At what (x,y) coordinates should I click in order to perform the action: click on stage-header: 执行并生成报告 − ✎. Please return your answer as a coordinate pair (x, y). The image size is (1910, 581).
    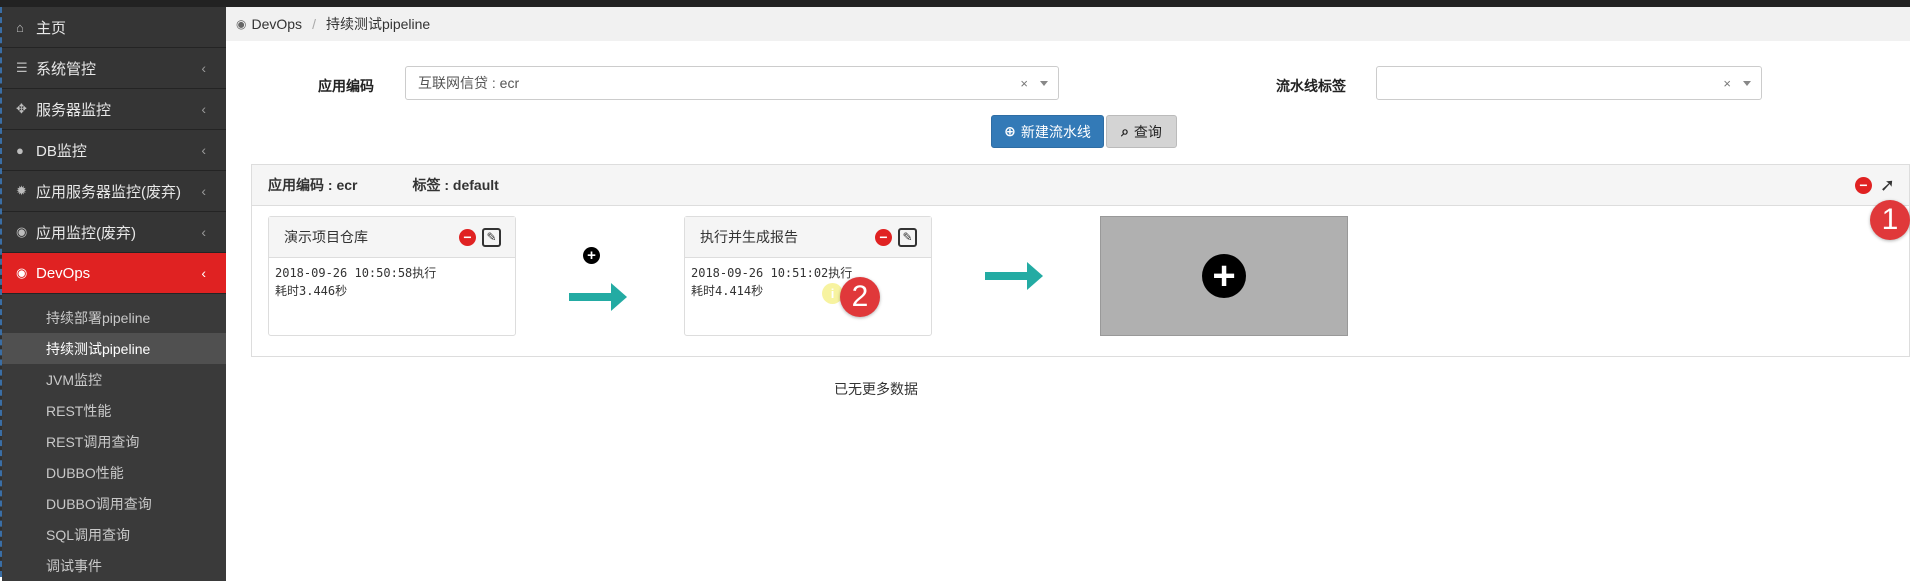
    Looking at the image, I should click on (808, 237).